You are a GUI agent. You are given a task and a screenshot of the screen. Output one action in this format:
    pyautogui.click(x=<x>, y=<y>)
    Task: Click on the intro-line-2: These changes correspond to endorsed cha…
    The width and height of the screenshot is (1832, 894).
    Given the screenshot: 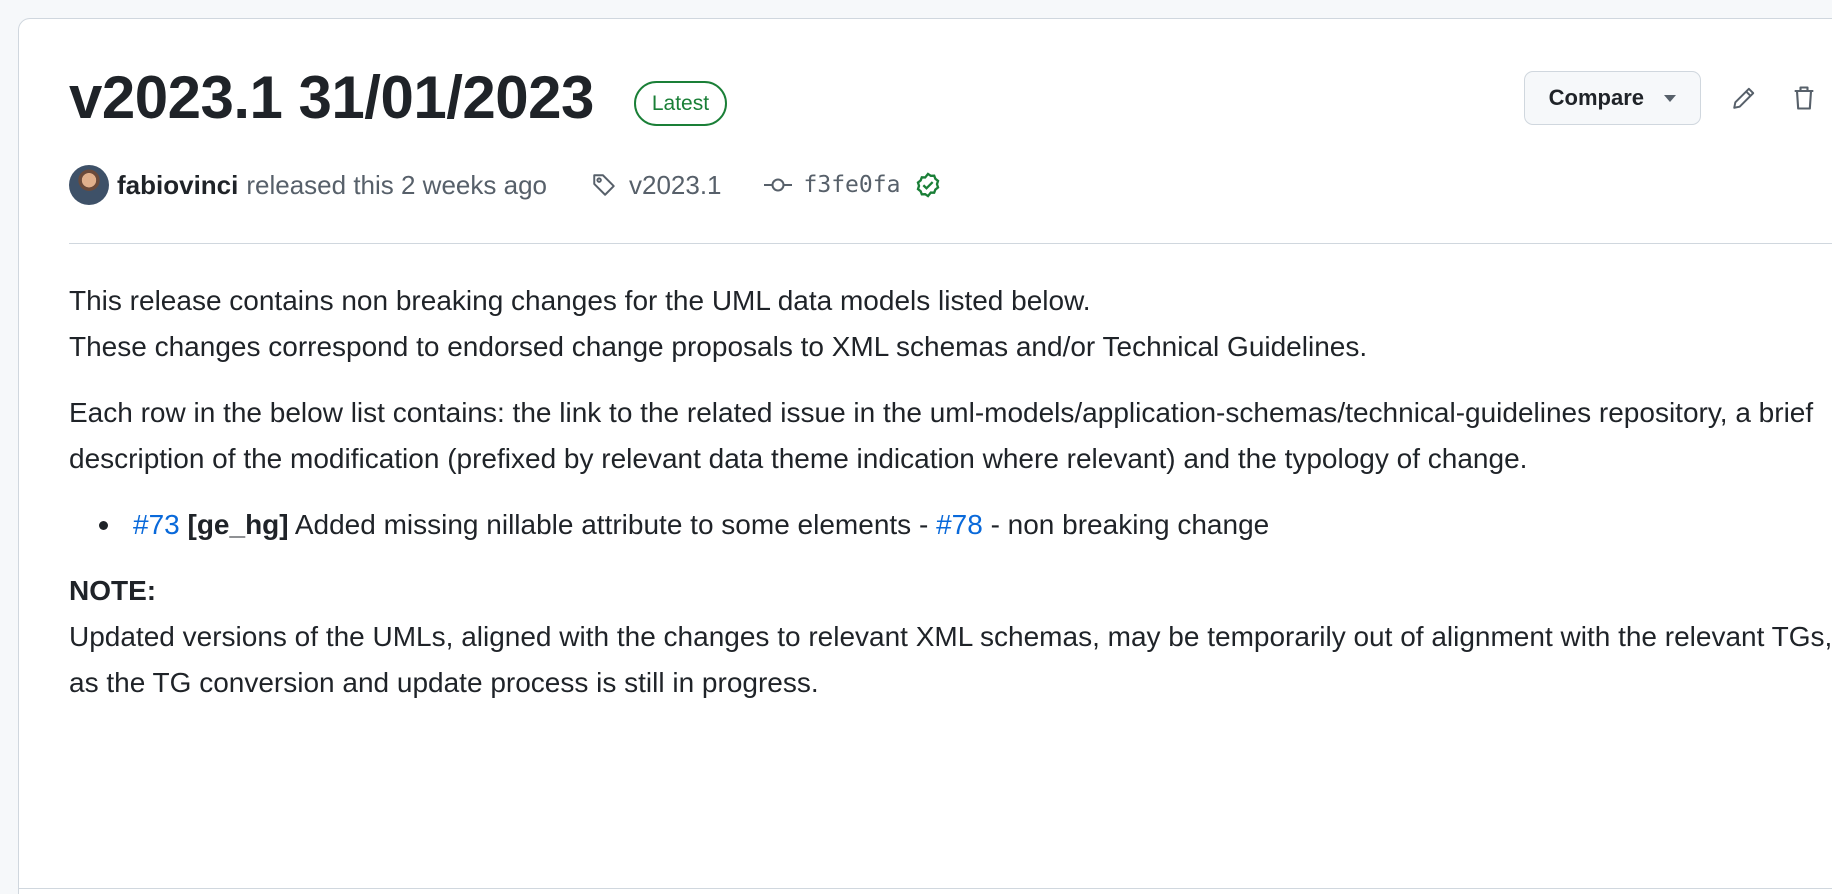 What is the action you would take?
    pyautogui.click(x=718, y=346)
    